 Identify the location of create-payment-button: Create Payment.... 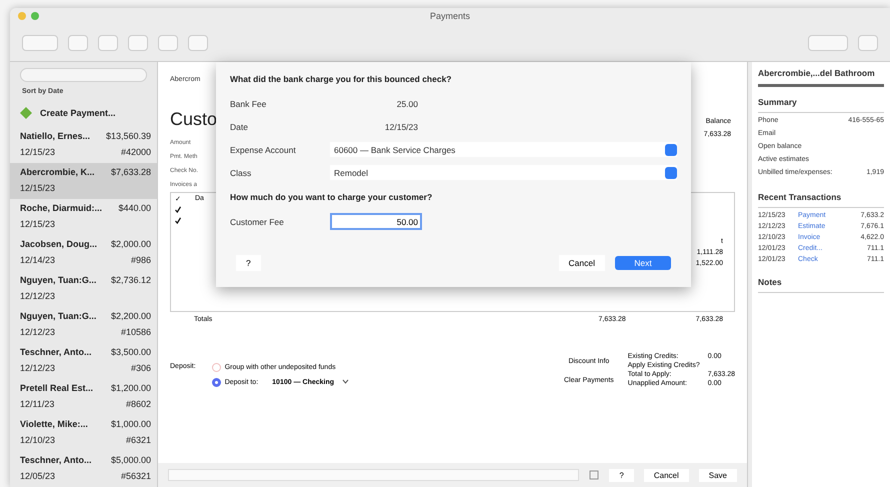
(83, 113).